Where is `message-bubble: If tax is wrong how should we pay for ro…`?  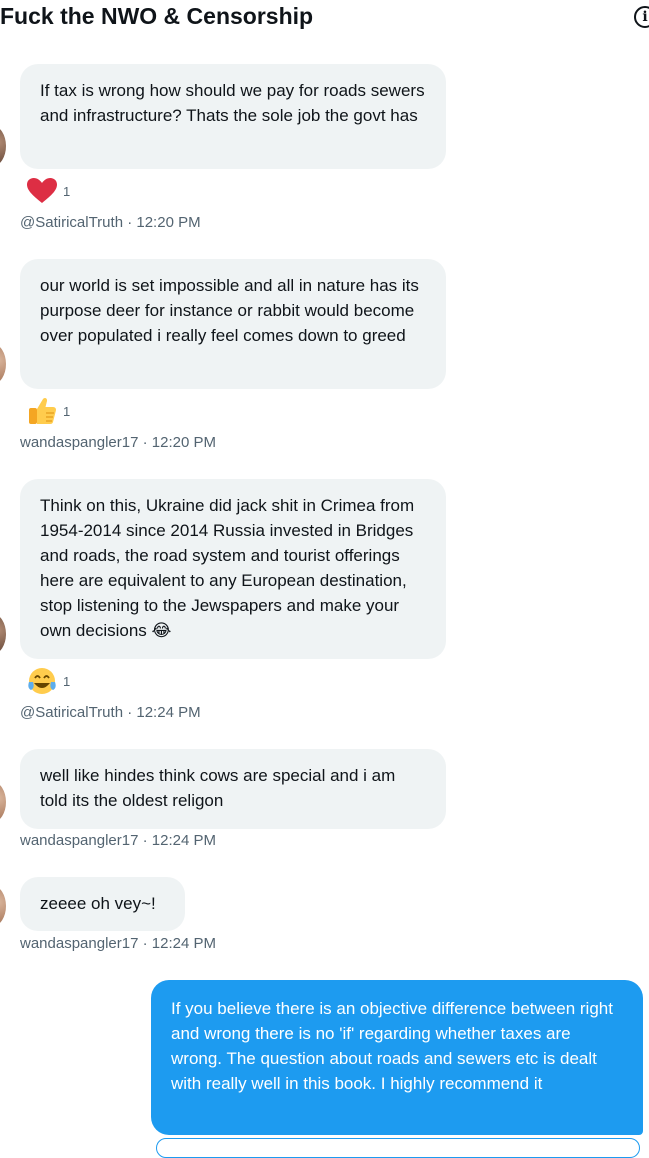
message-bubble: If tax is wrong how should we pay for ro… is located at coordinates (233, 116).